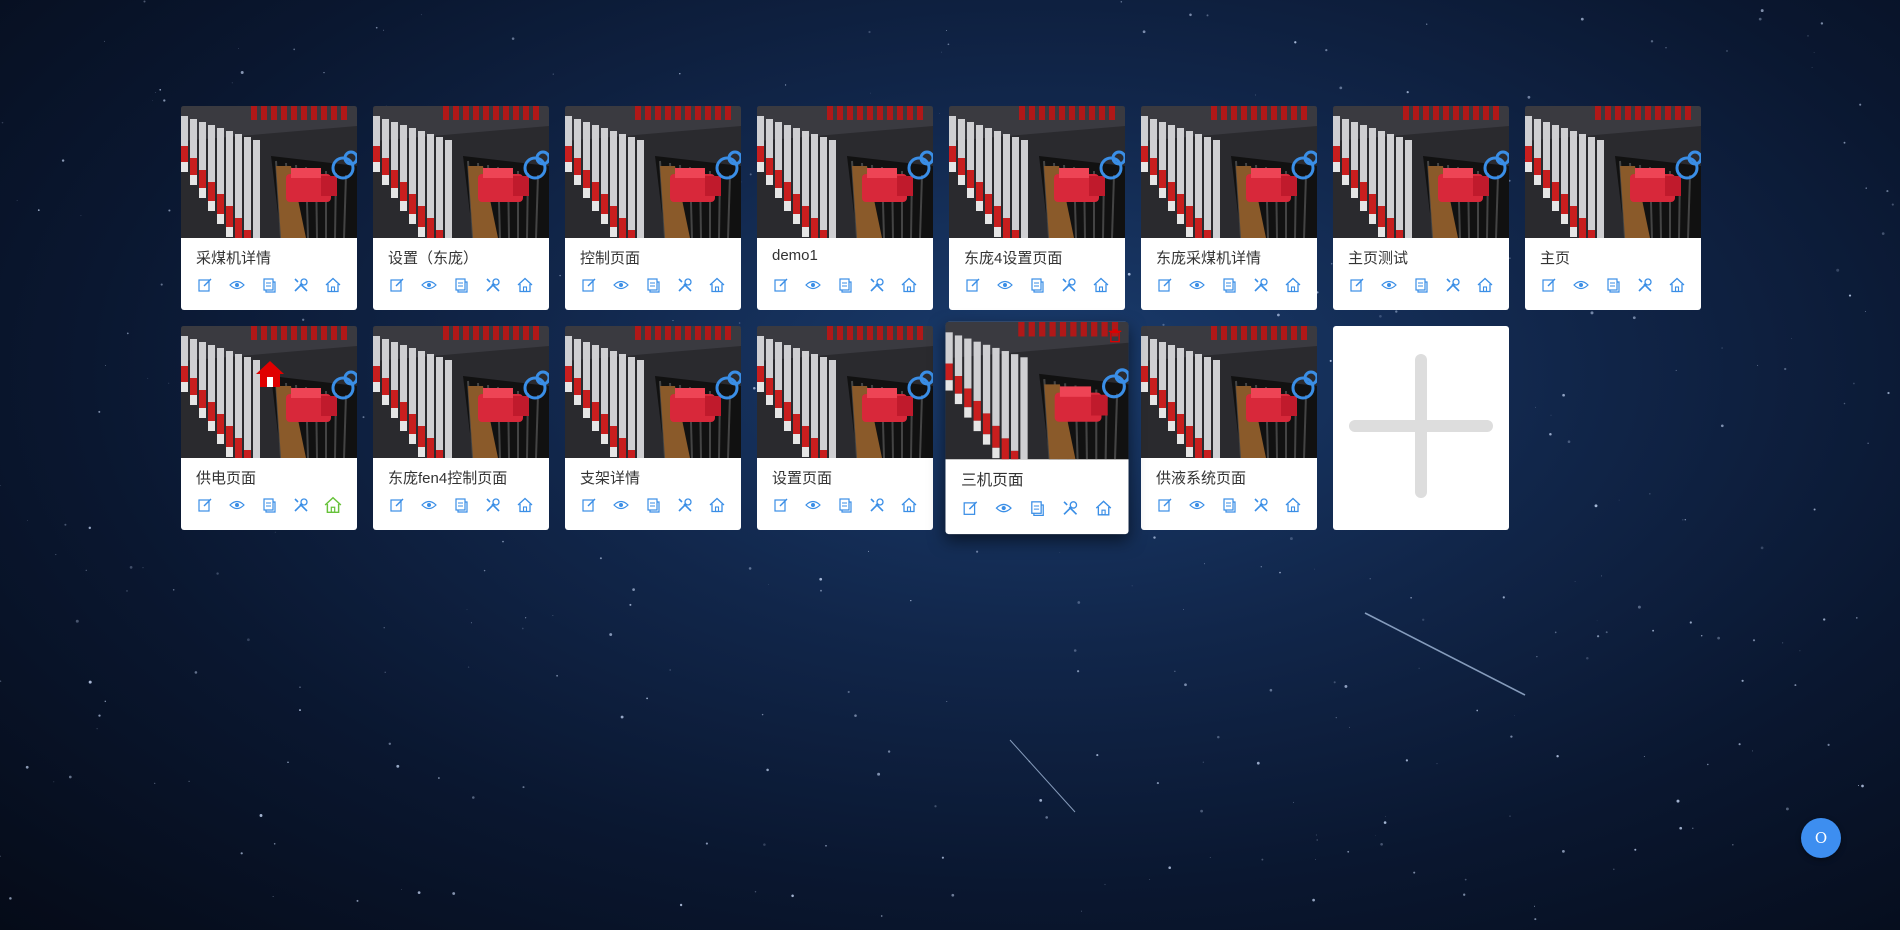  I want to click on page-card: demo1, so click(845, 208).